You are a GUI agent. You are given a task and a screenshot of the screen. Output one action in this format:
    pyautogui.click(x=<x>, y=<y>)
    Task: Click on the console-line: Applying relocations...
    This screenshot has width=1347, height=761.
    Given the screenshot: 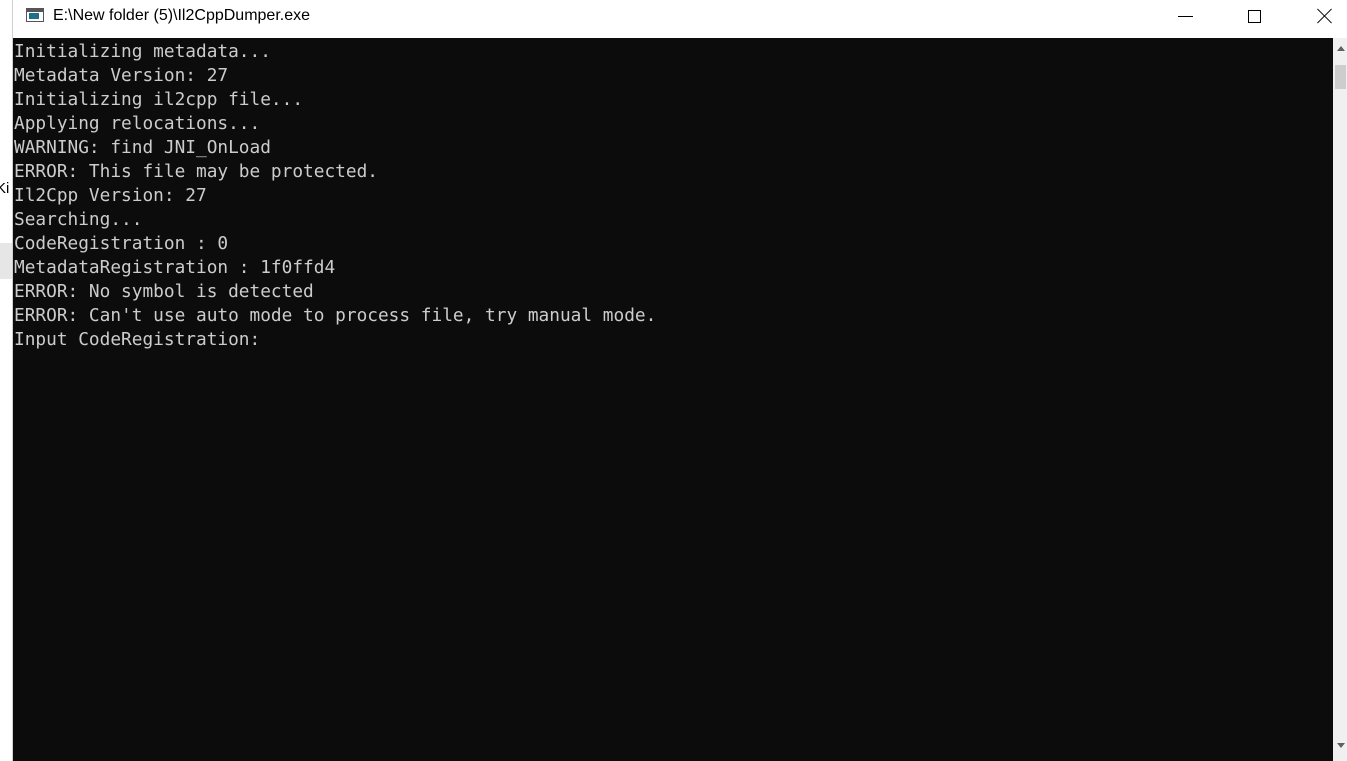 What is the action you would take?
    pyautogui.click(x=137, y=123)
    